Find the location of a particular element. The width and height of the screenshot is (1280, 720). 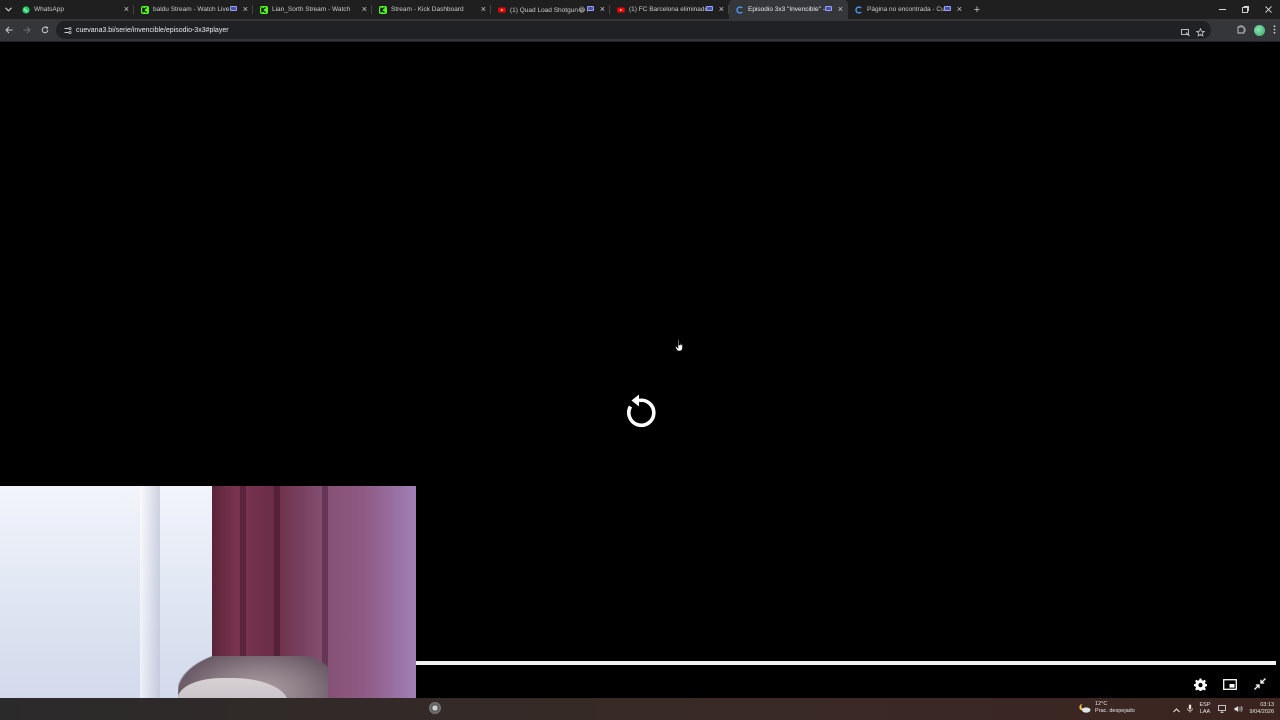

reload-icon is located at coordinates (45, 30).